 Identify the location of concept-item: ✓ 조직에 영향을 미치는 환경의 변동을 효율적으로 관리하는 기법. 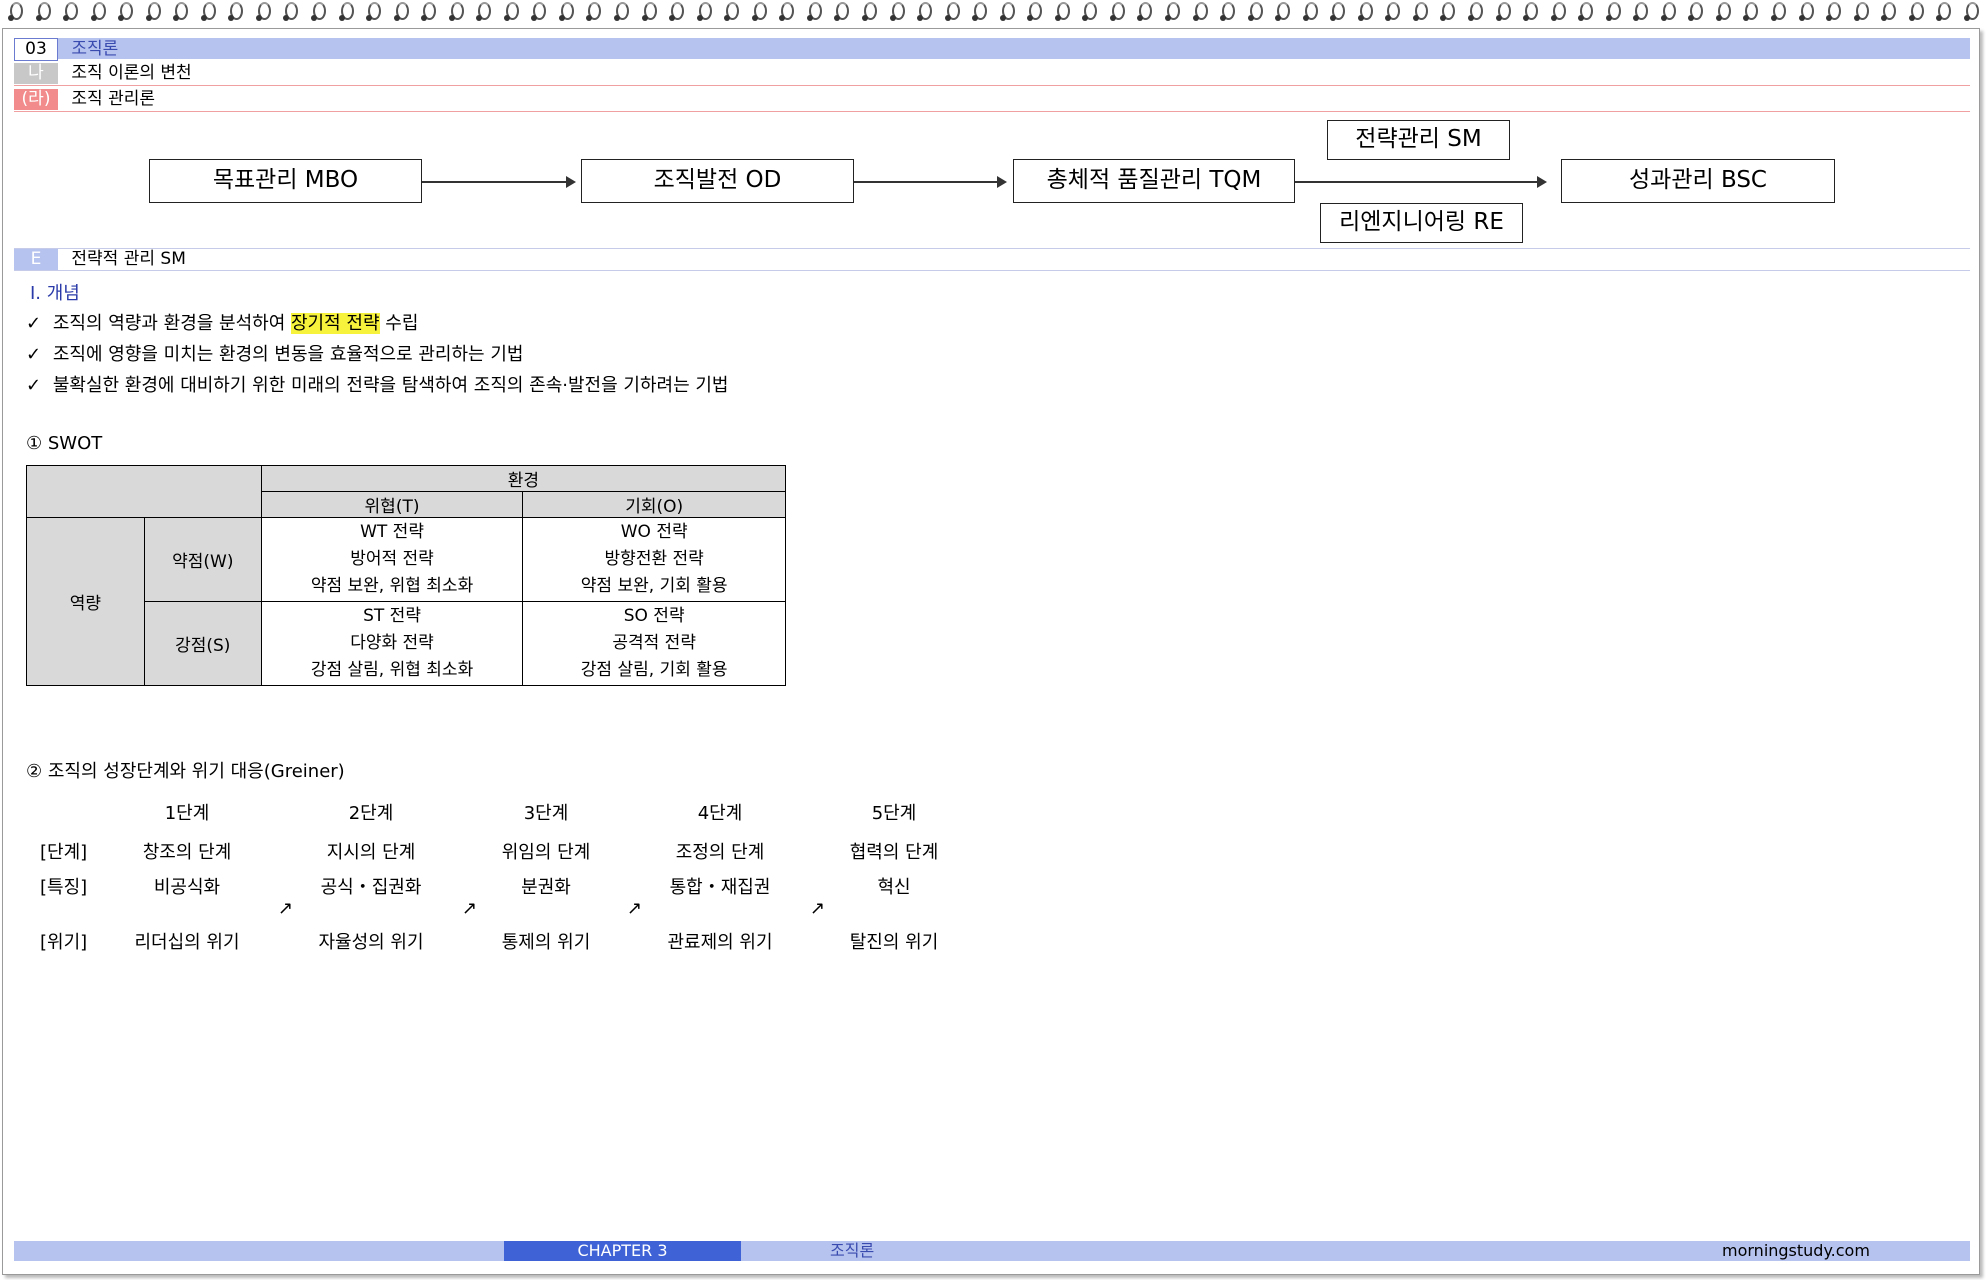
(274, 353).